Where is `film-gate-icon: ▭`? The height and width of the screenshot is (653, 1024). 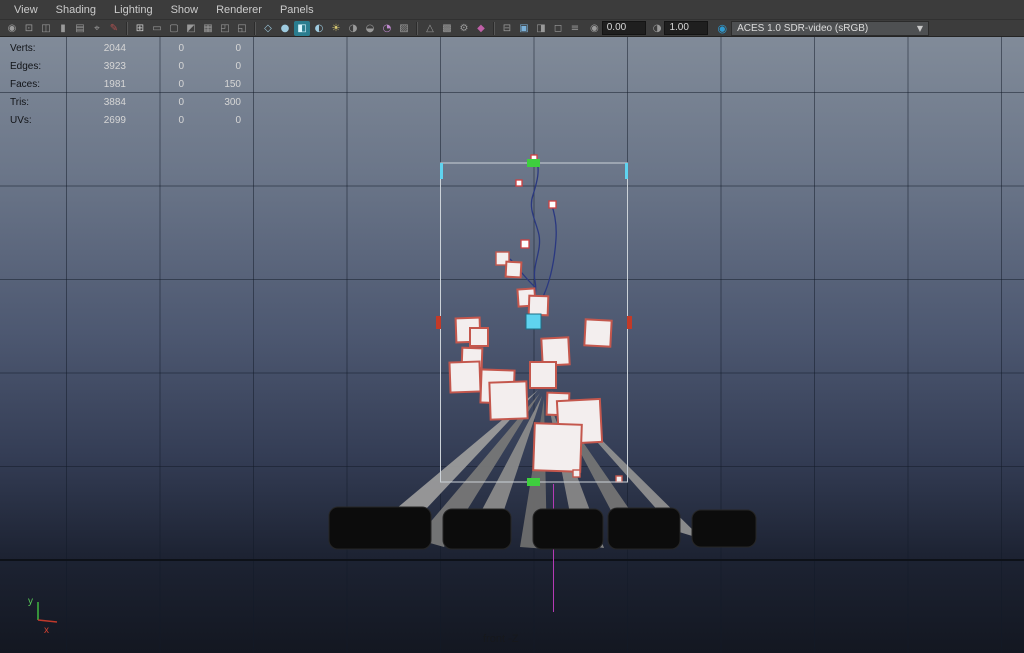 film-gate-icon: ▭ is located at coordinates (157, 28).